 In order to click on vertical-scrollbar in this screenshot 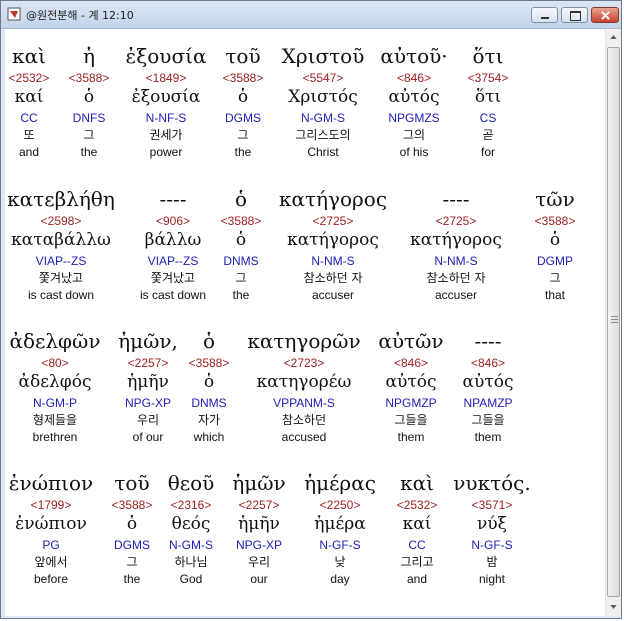, I will do `click(613, 322)`.